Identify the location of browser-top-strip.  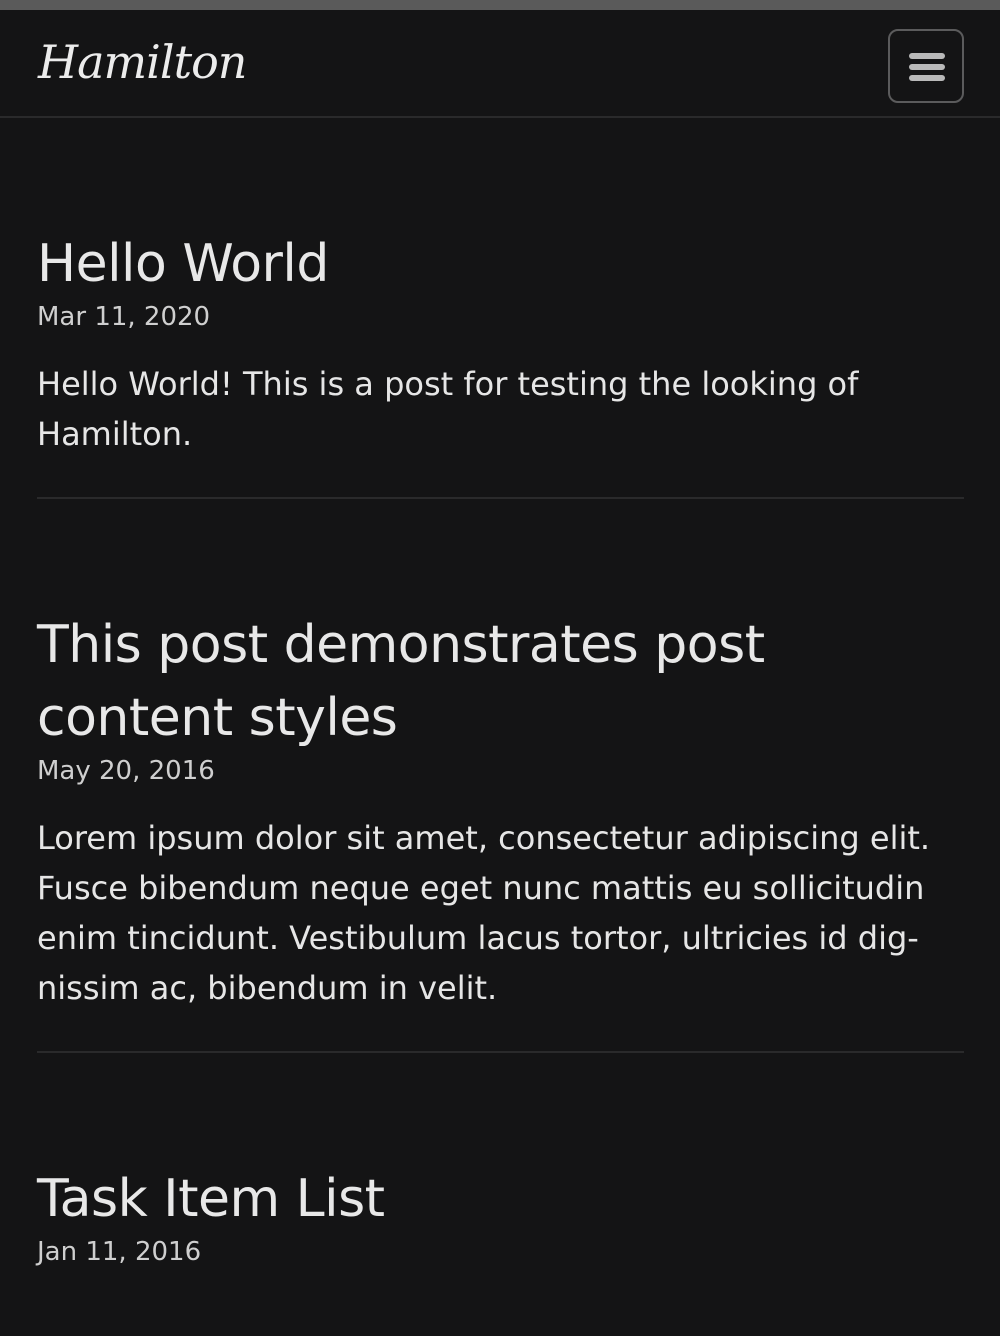
(500, 5).